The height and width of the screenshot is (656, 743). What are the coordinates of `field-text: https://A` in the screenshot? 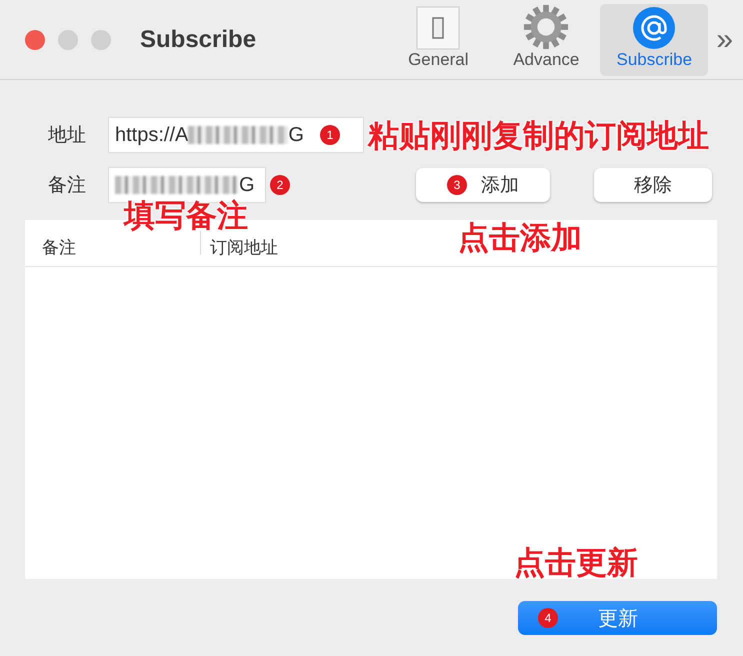 It's located at (151, 135).